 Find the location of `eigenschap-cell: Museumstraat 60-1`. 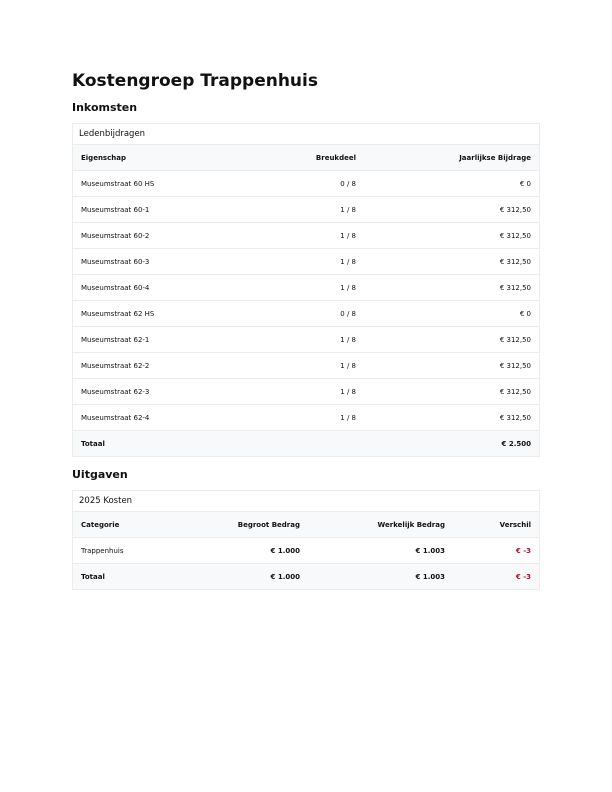

eigenschap-cell: Museumstraat 60-1 is located at coordinates (160, 209).